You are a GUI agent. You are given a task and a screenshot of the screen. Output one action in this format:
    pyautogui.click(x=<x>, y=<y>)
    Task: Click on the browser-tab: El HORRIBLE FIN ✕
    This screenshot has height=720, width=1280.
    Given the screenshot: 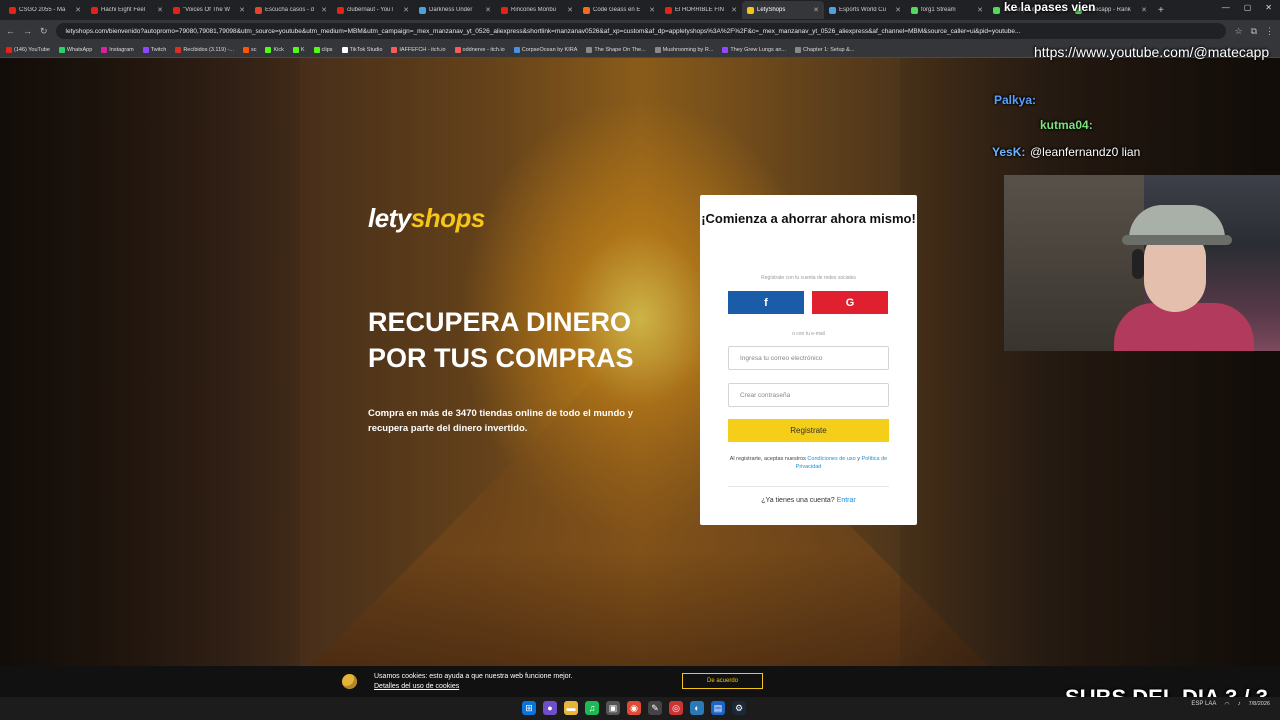 What is the action you would take?
    pyautogui.click(x=701, y=10)
    